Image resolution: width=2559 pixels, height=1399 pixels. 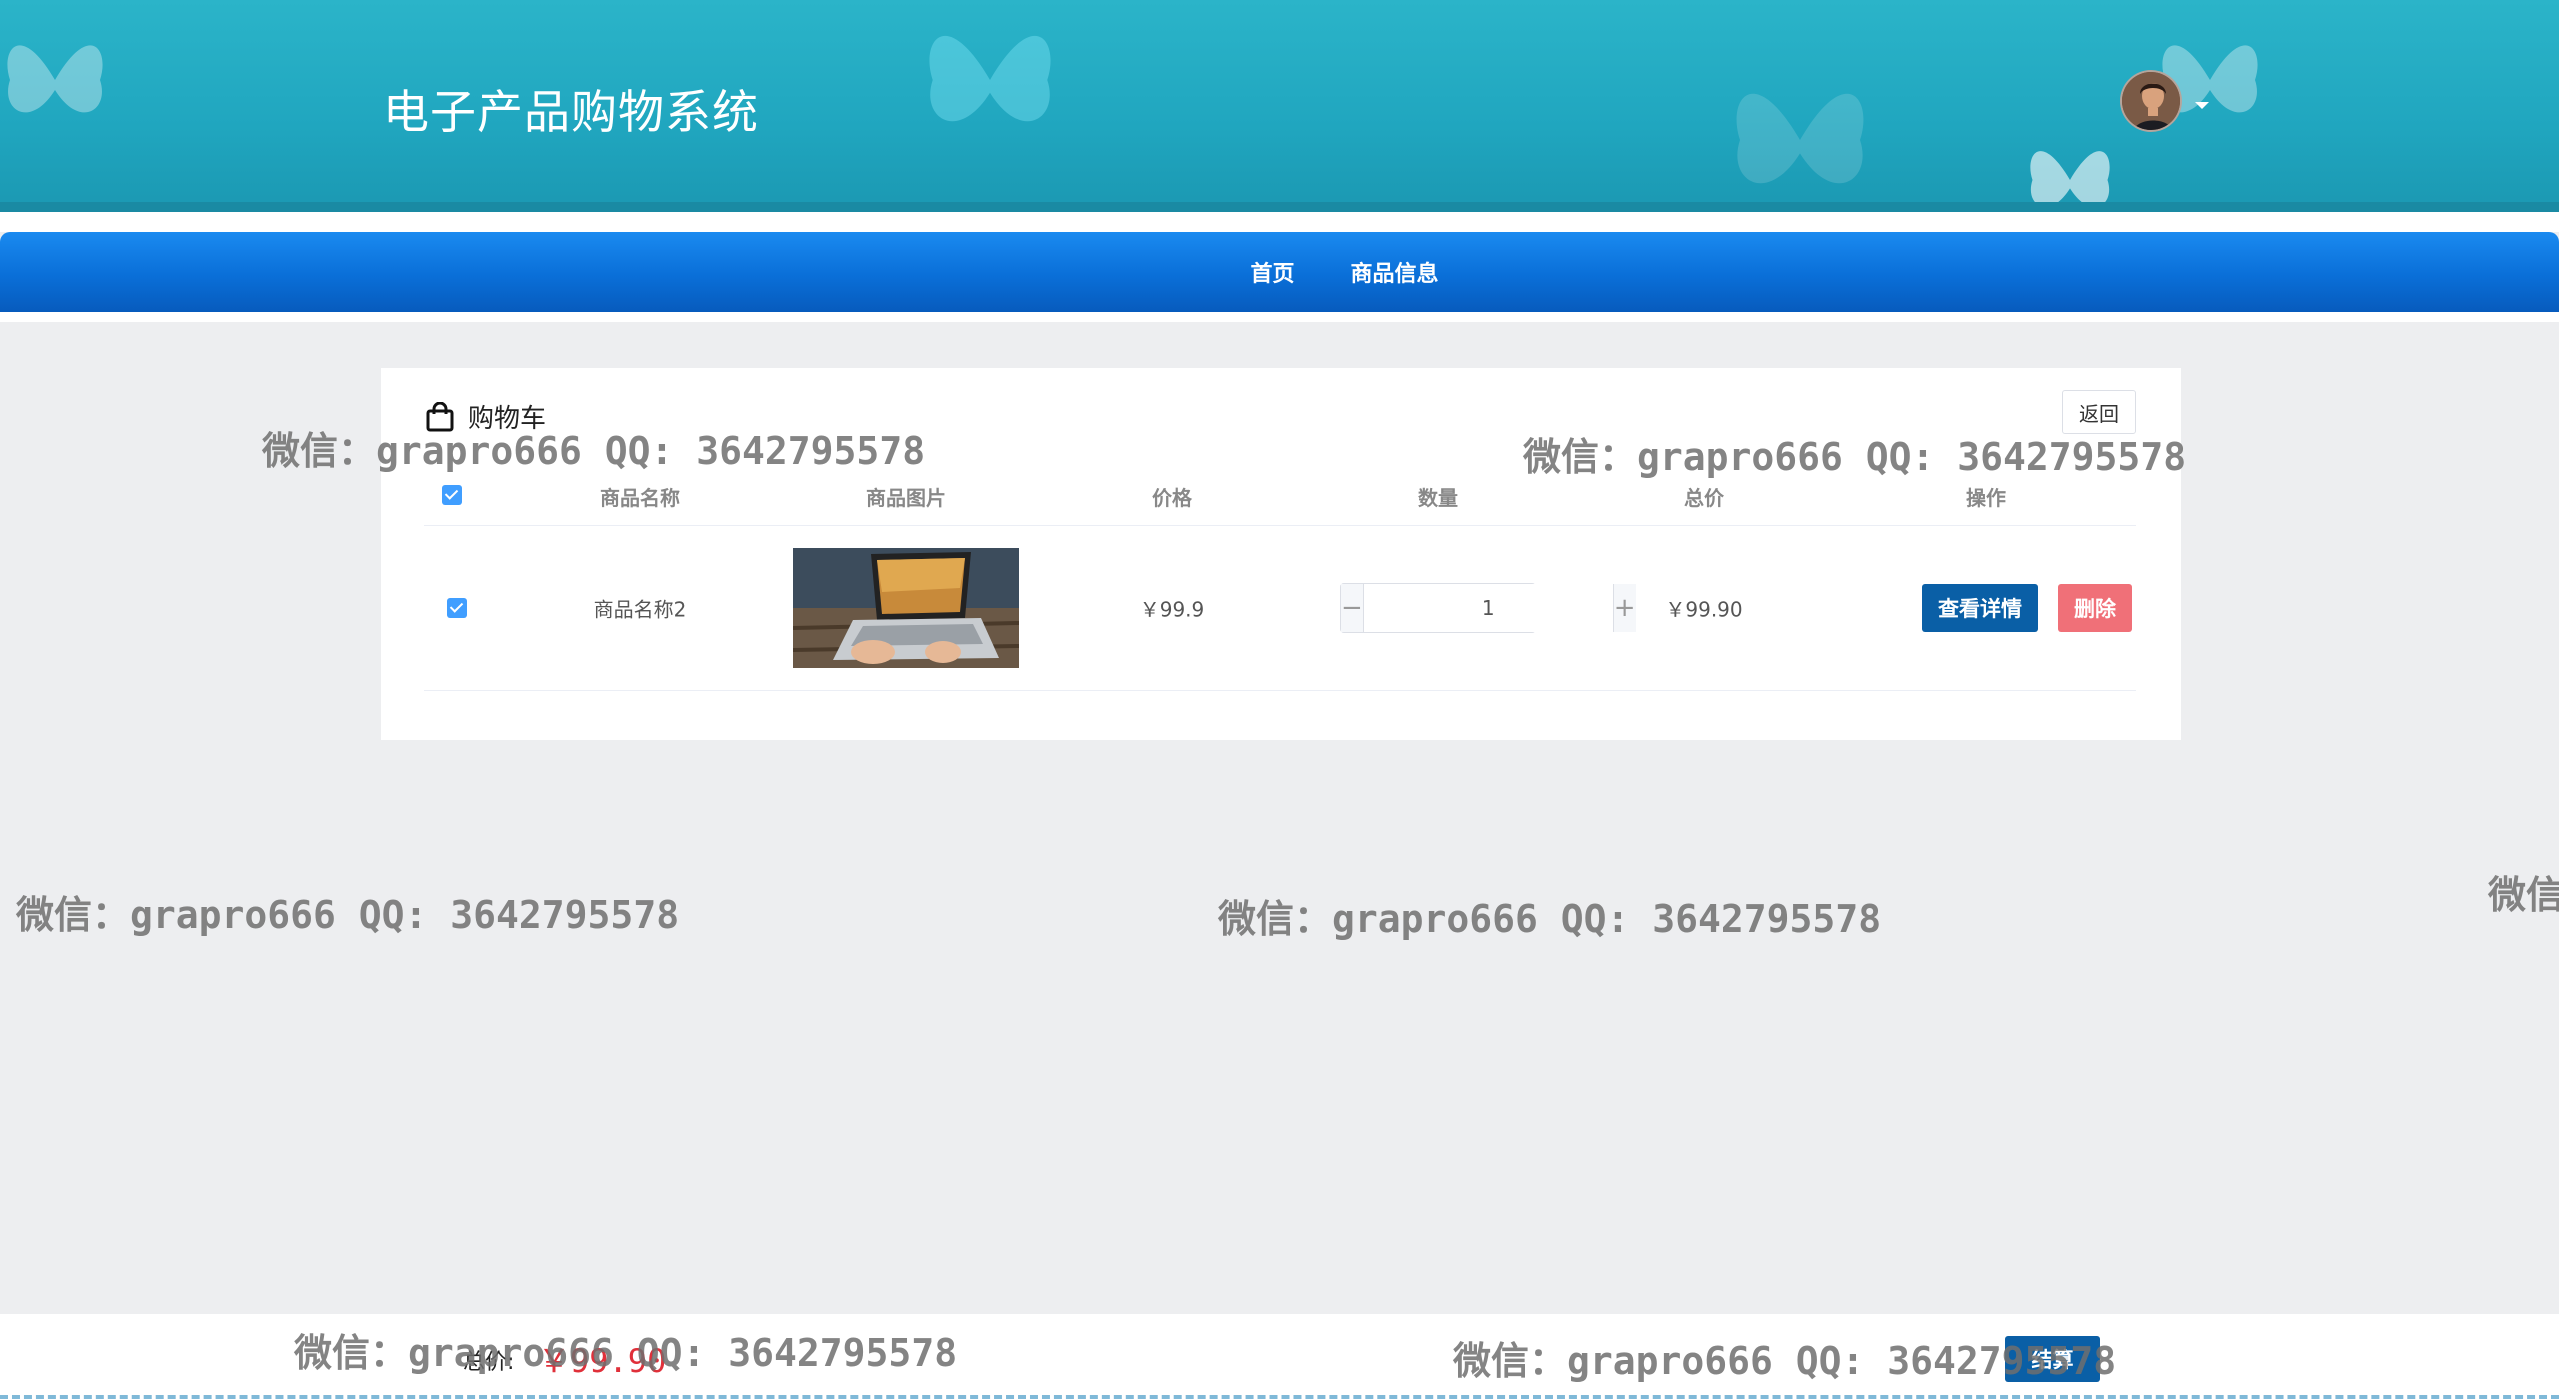 What do you see at coordinates (1624, 608) in the screenshot?
I see `quantity-increase-button: +` at bounding box center [1624, 608].